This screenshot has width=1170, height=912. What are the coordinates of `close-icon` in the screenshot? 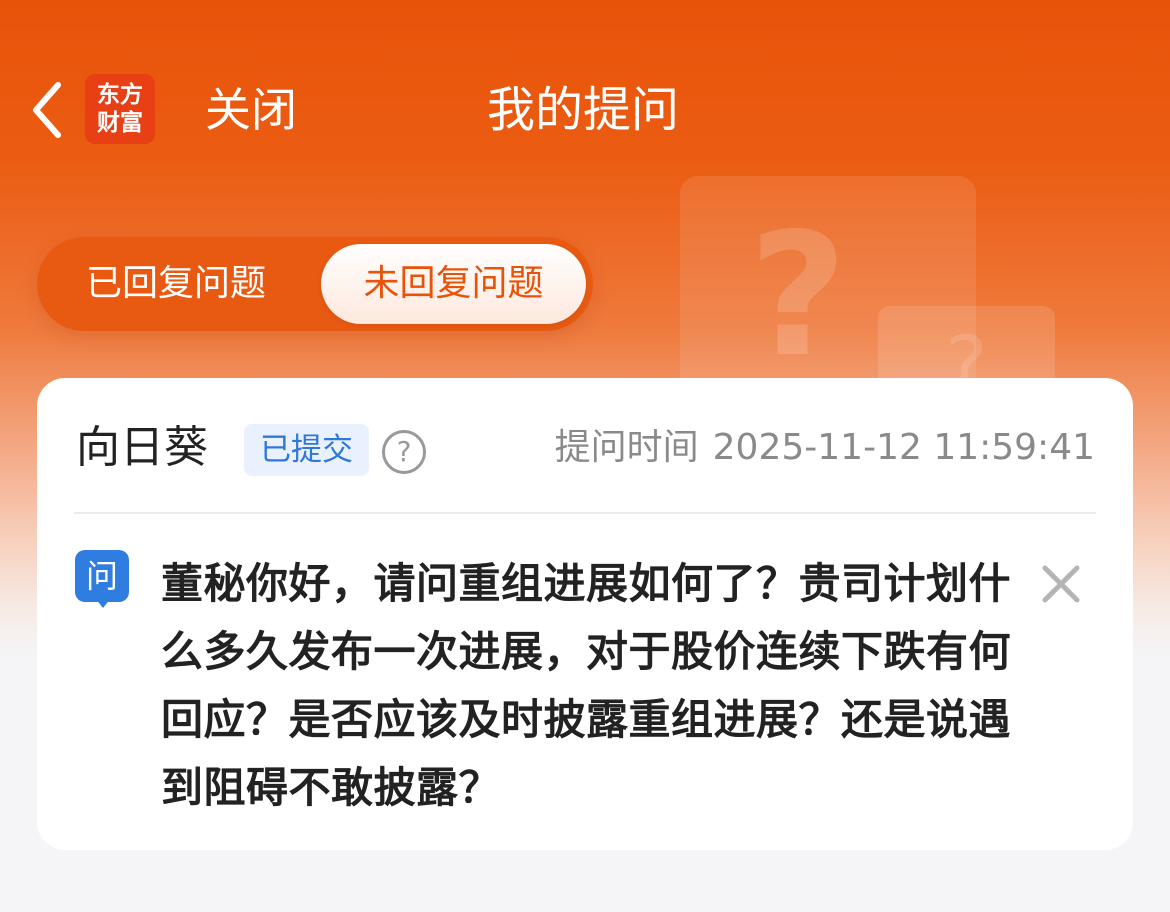 It's located at (1061, 584).